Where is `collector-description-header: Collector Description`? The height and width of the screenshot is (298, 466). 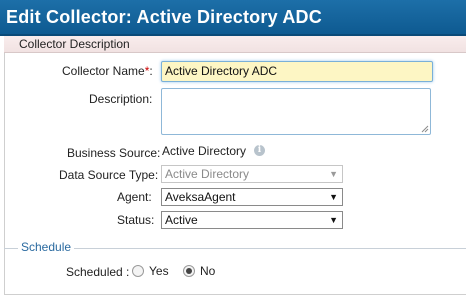 collector-description-header: Collector Description is located at coordinates (235, 44).